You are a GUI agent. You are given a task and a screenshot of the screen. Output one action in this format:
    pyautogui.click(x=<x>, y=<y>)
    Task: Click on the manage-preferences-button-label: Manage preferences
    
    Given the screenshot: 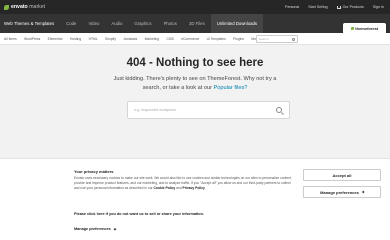 What is the action you would take?
    pyautogui.click(x=339, y=192)
    